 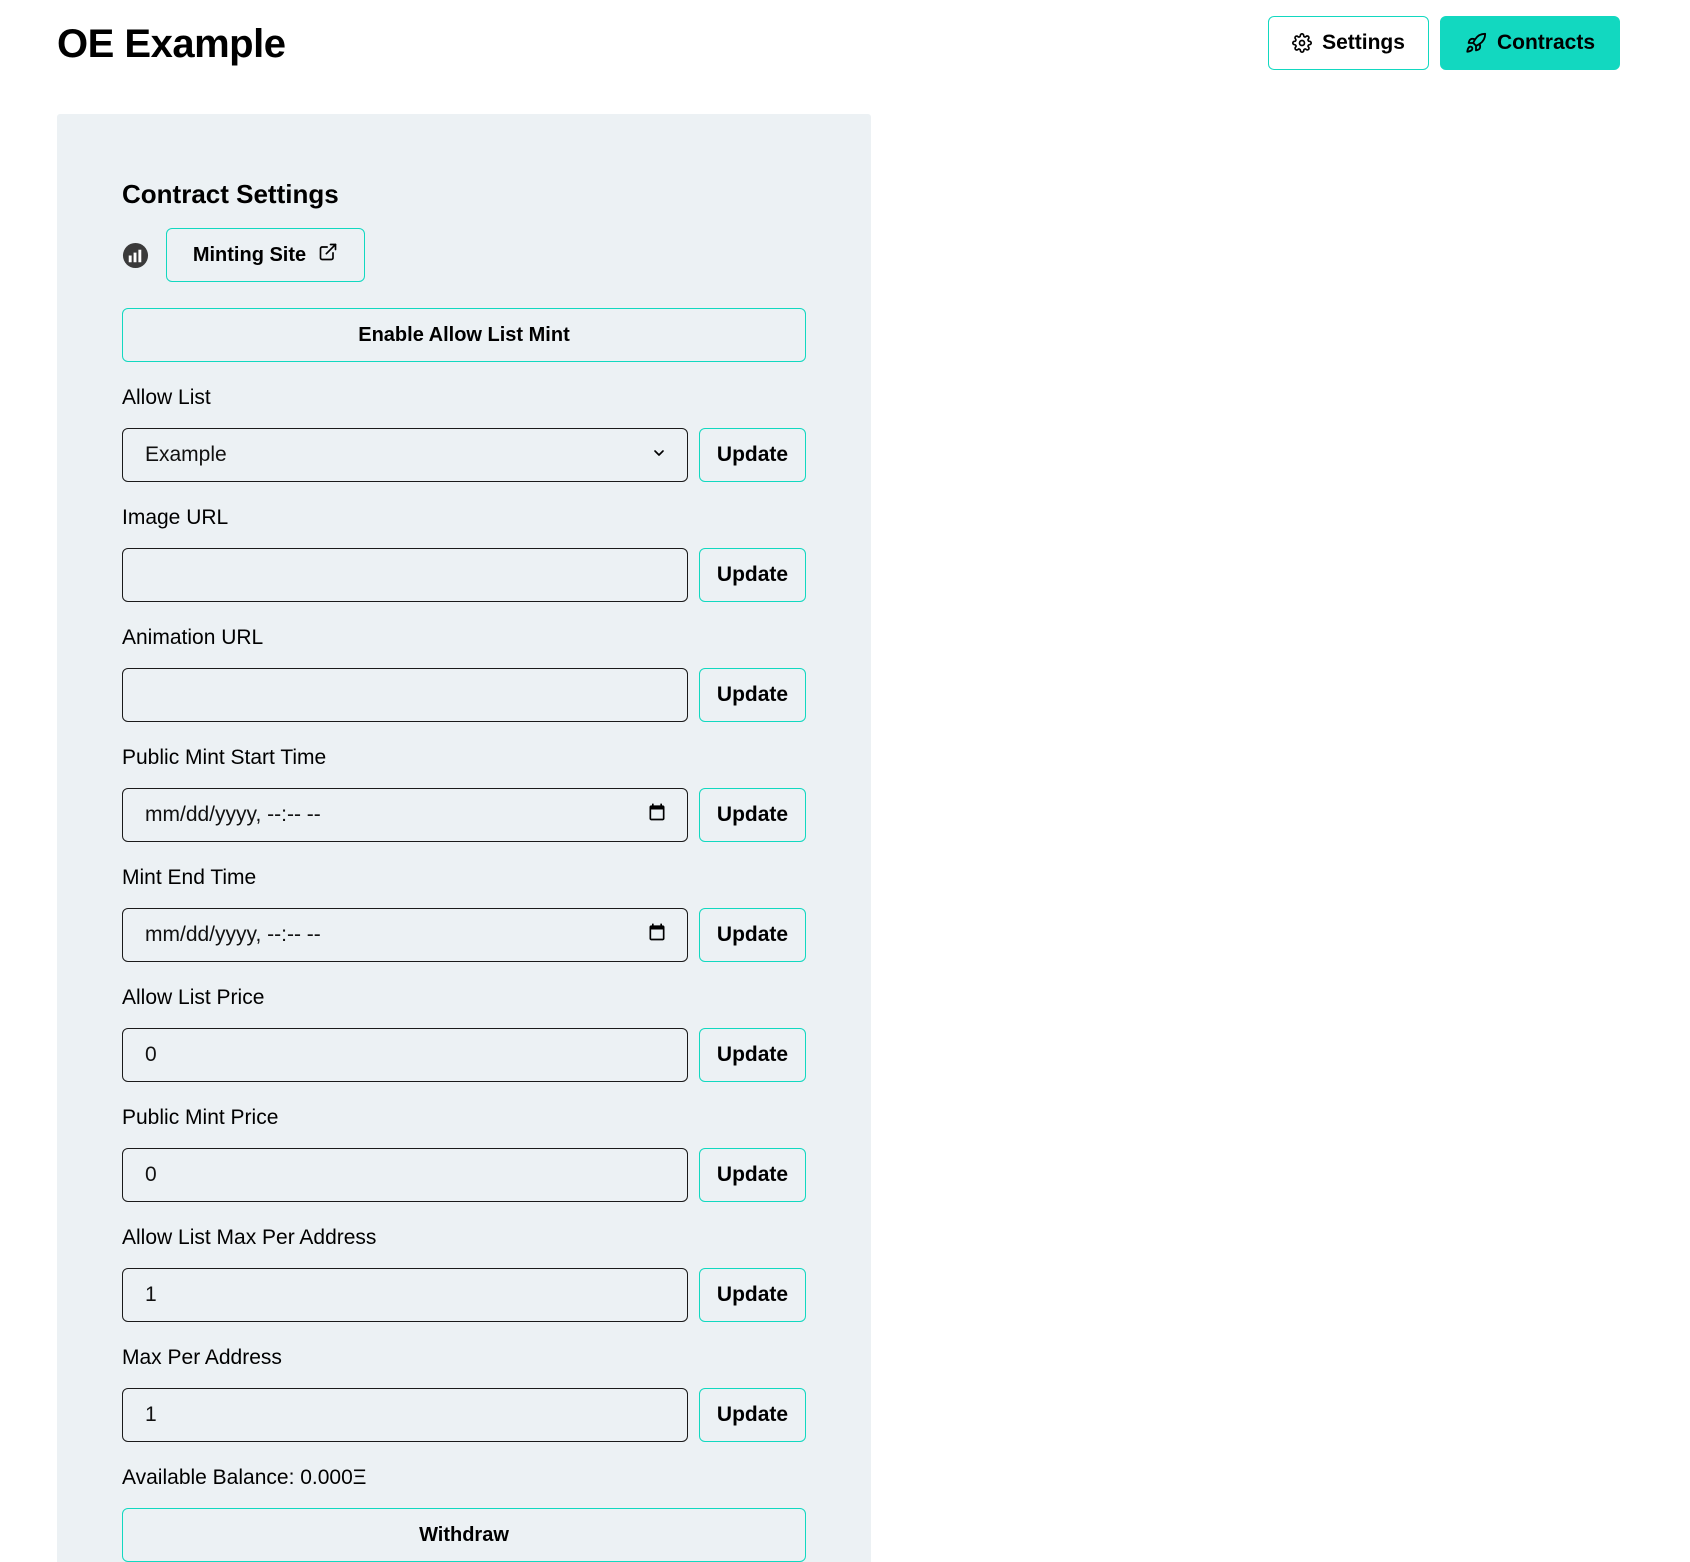 What do you see at coordinates (1546, 42) in the screenshot?
I see `contracts-label: Contracts` at bounding box center [1546, 42].